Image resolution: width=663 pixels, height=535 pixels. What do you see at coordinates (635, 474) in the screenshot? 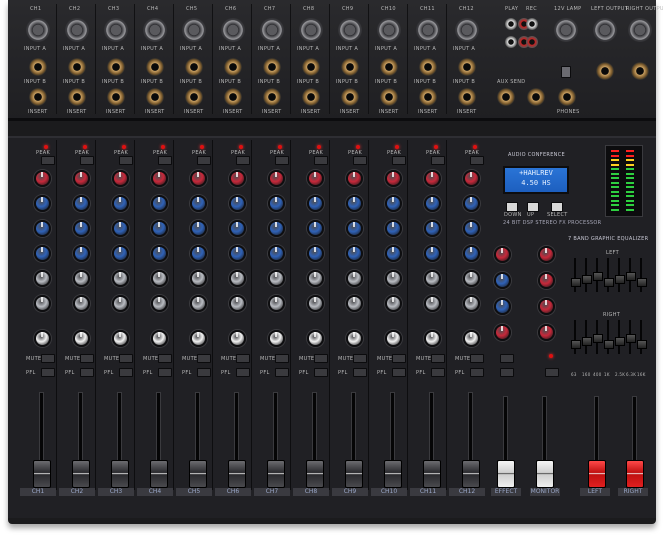
I see `right-master-fader` at bounding box center [635, 474].